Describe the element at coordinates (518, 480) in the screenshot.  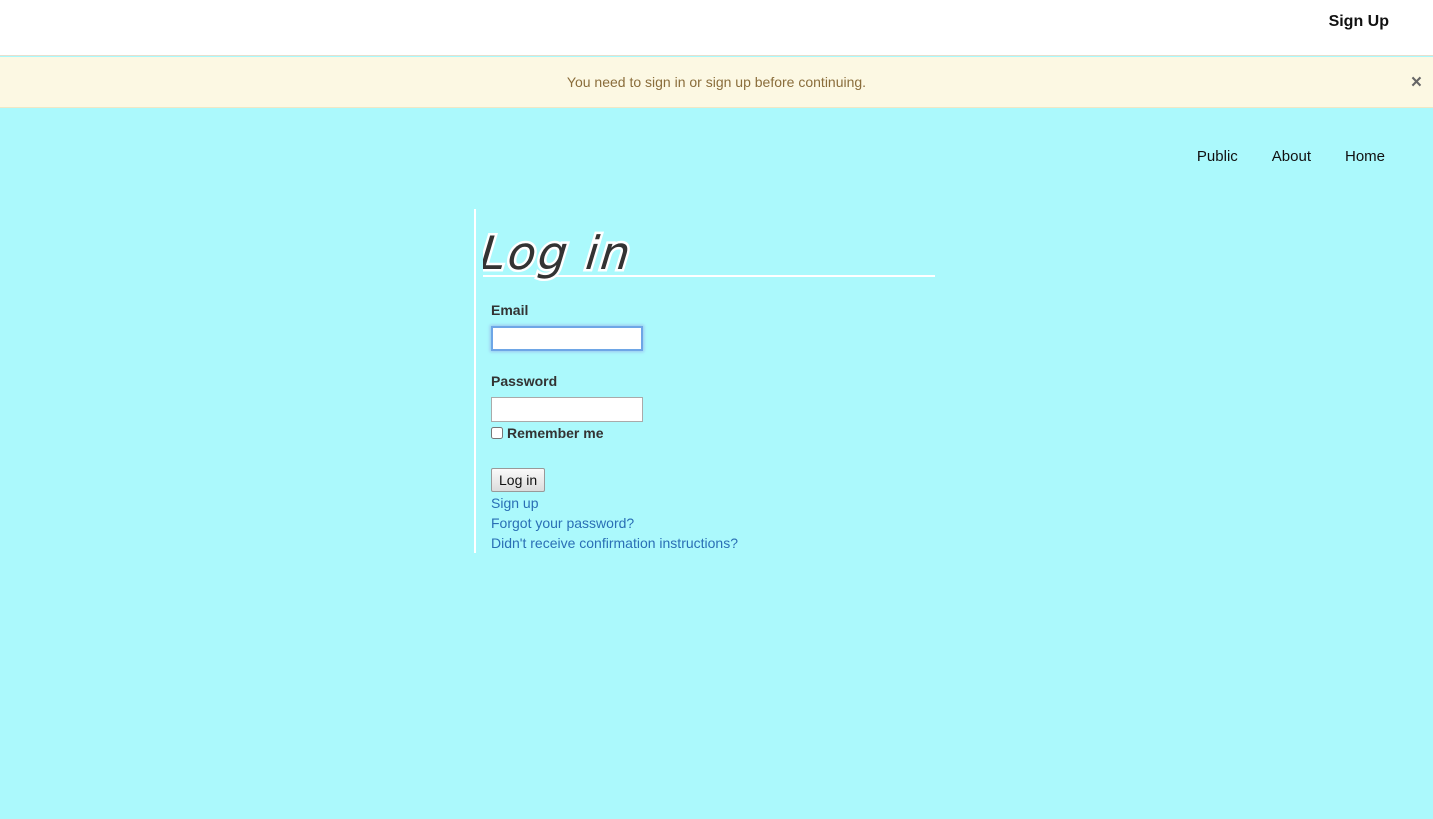
I see `login-button: Log in` at that location.